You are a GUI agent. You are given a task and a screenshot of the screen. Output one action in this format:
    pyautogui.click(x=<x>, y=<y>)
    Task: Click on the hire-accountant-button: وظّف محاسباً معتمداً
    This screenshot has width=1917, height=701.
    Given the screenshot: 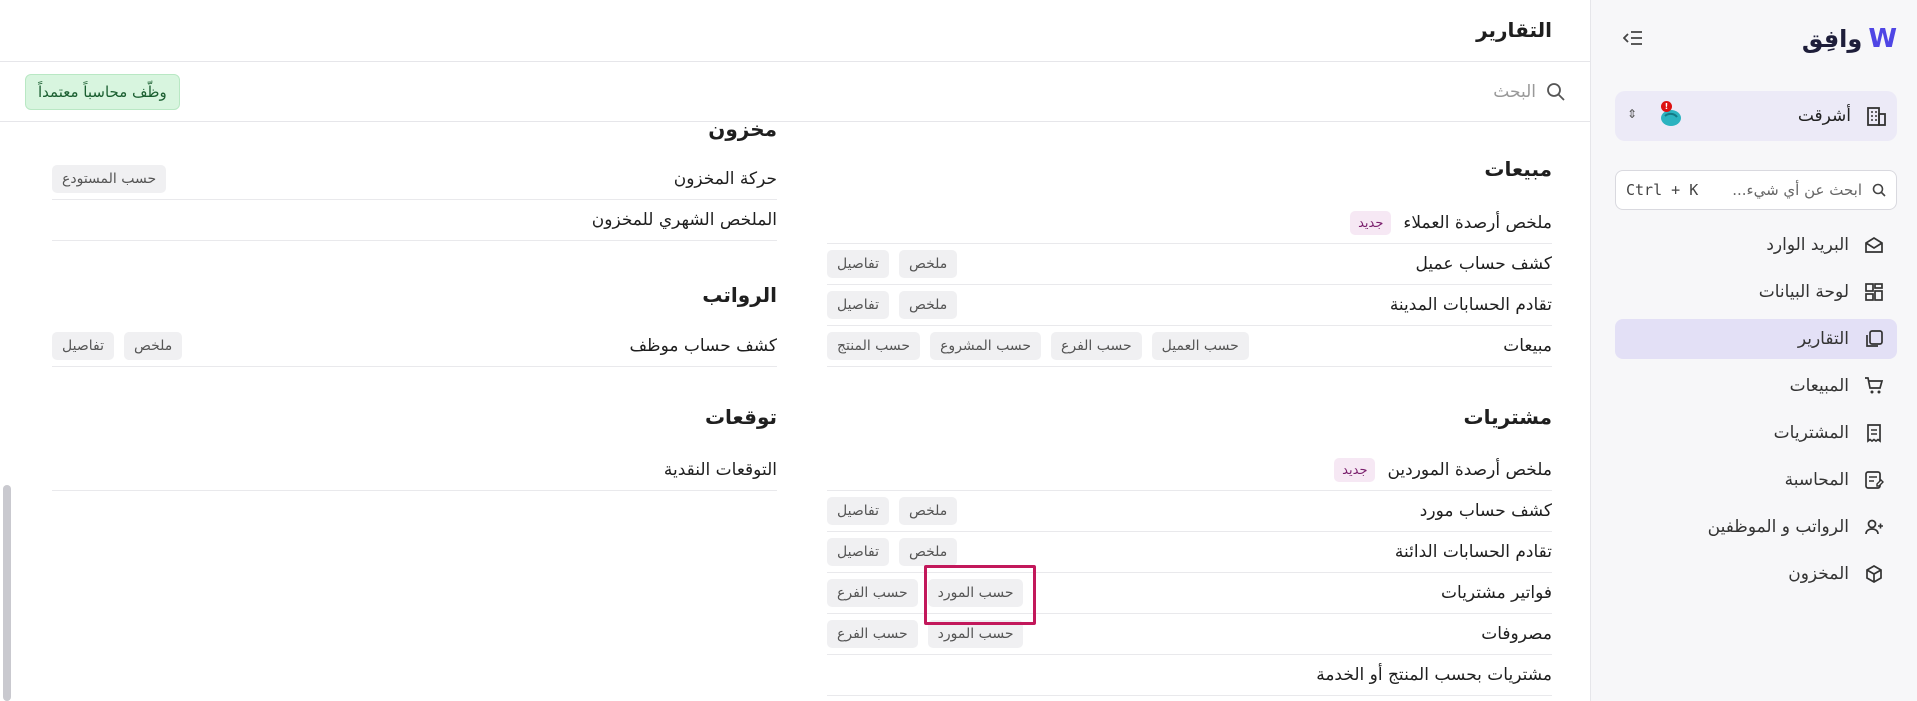 What is the action you would take?
    pyautogui.click(x=102, y=92)
    